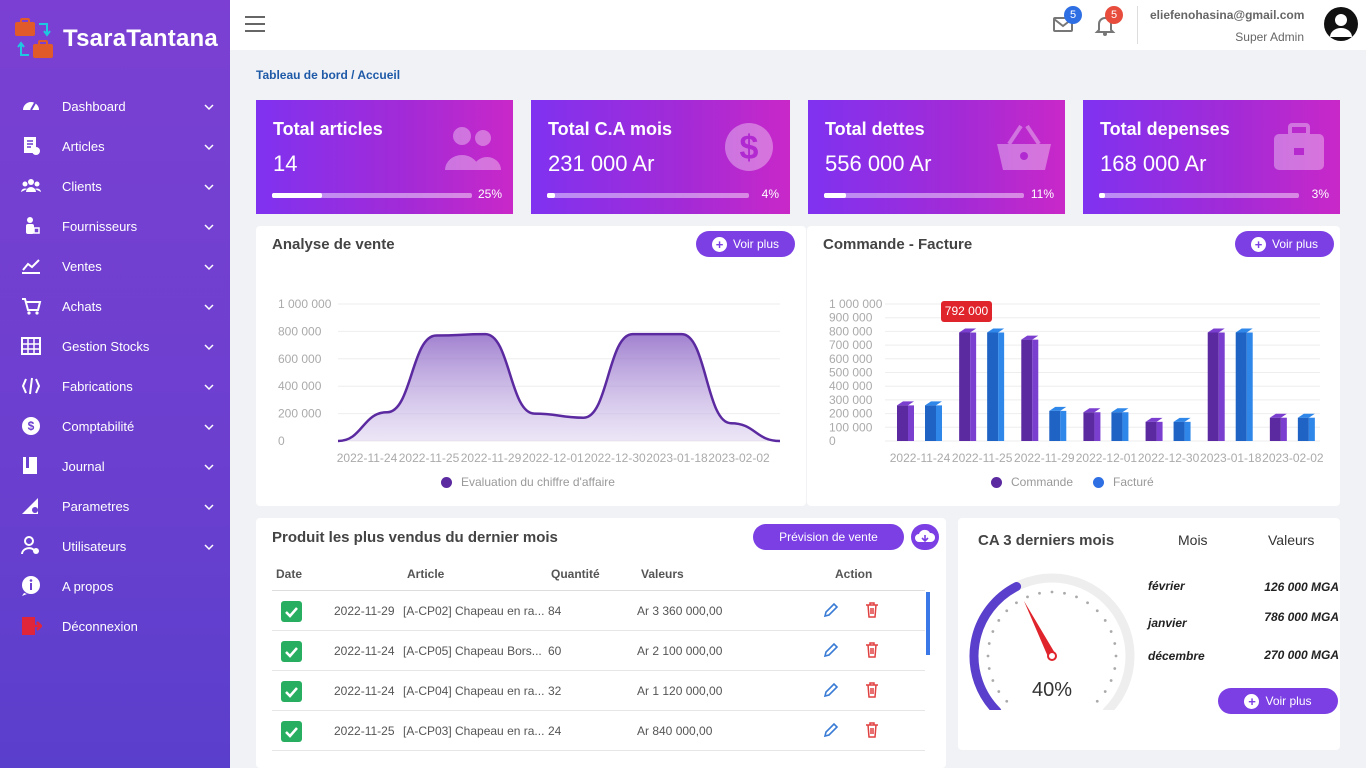 The width and height of the screenshot is (1366, 768). I want to click on mail-badge: 5, so click(1073, 15).